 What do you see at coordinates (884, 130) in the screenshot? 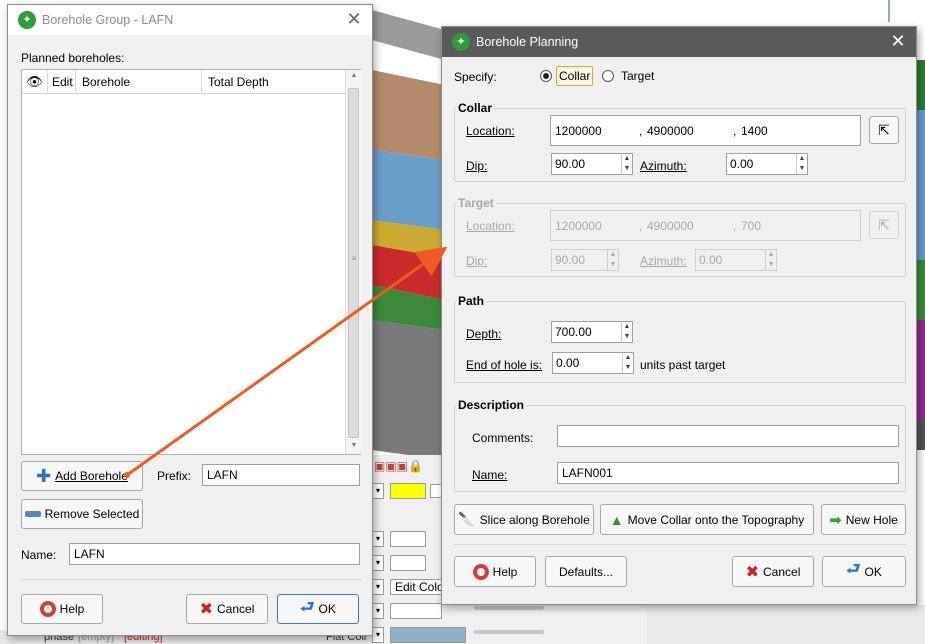
I see `collar-pick-button: ⇱` at bounding box center [884, 130].